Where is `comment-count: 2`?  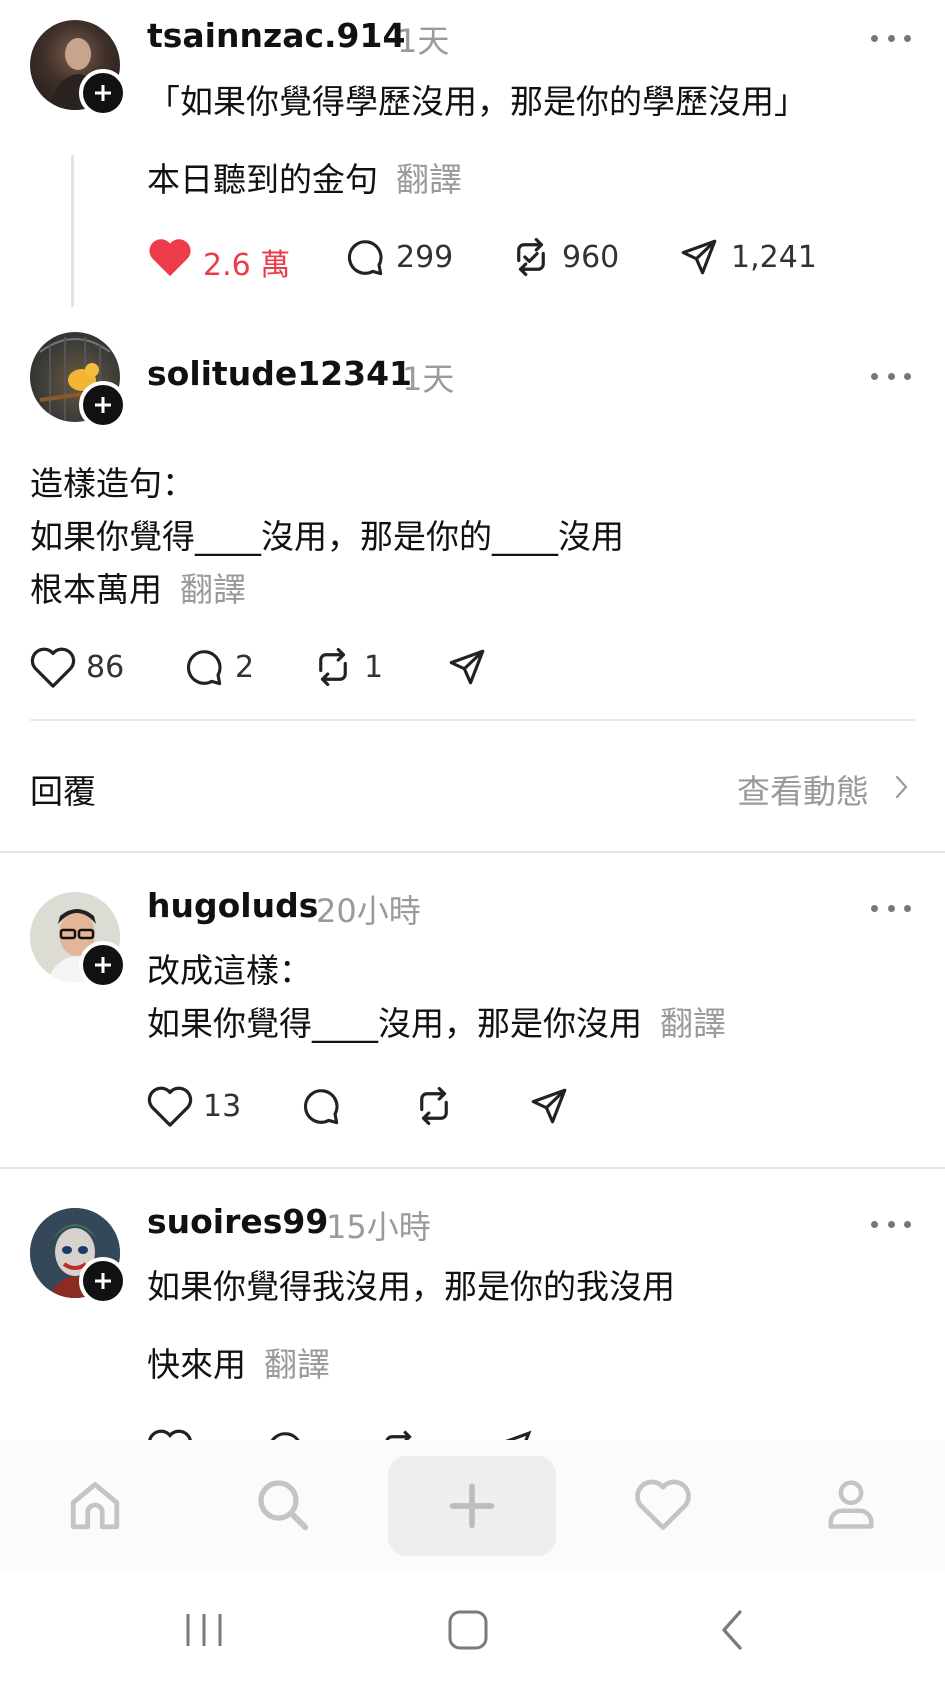 comment-count: 2 is located at coordinates (245, 667).